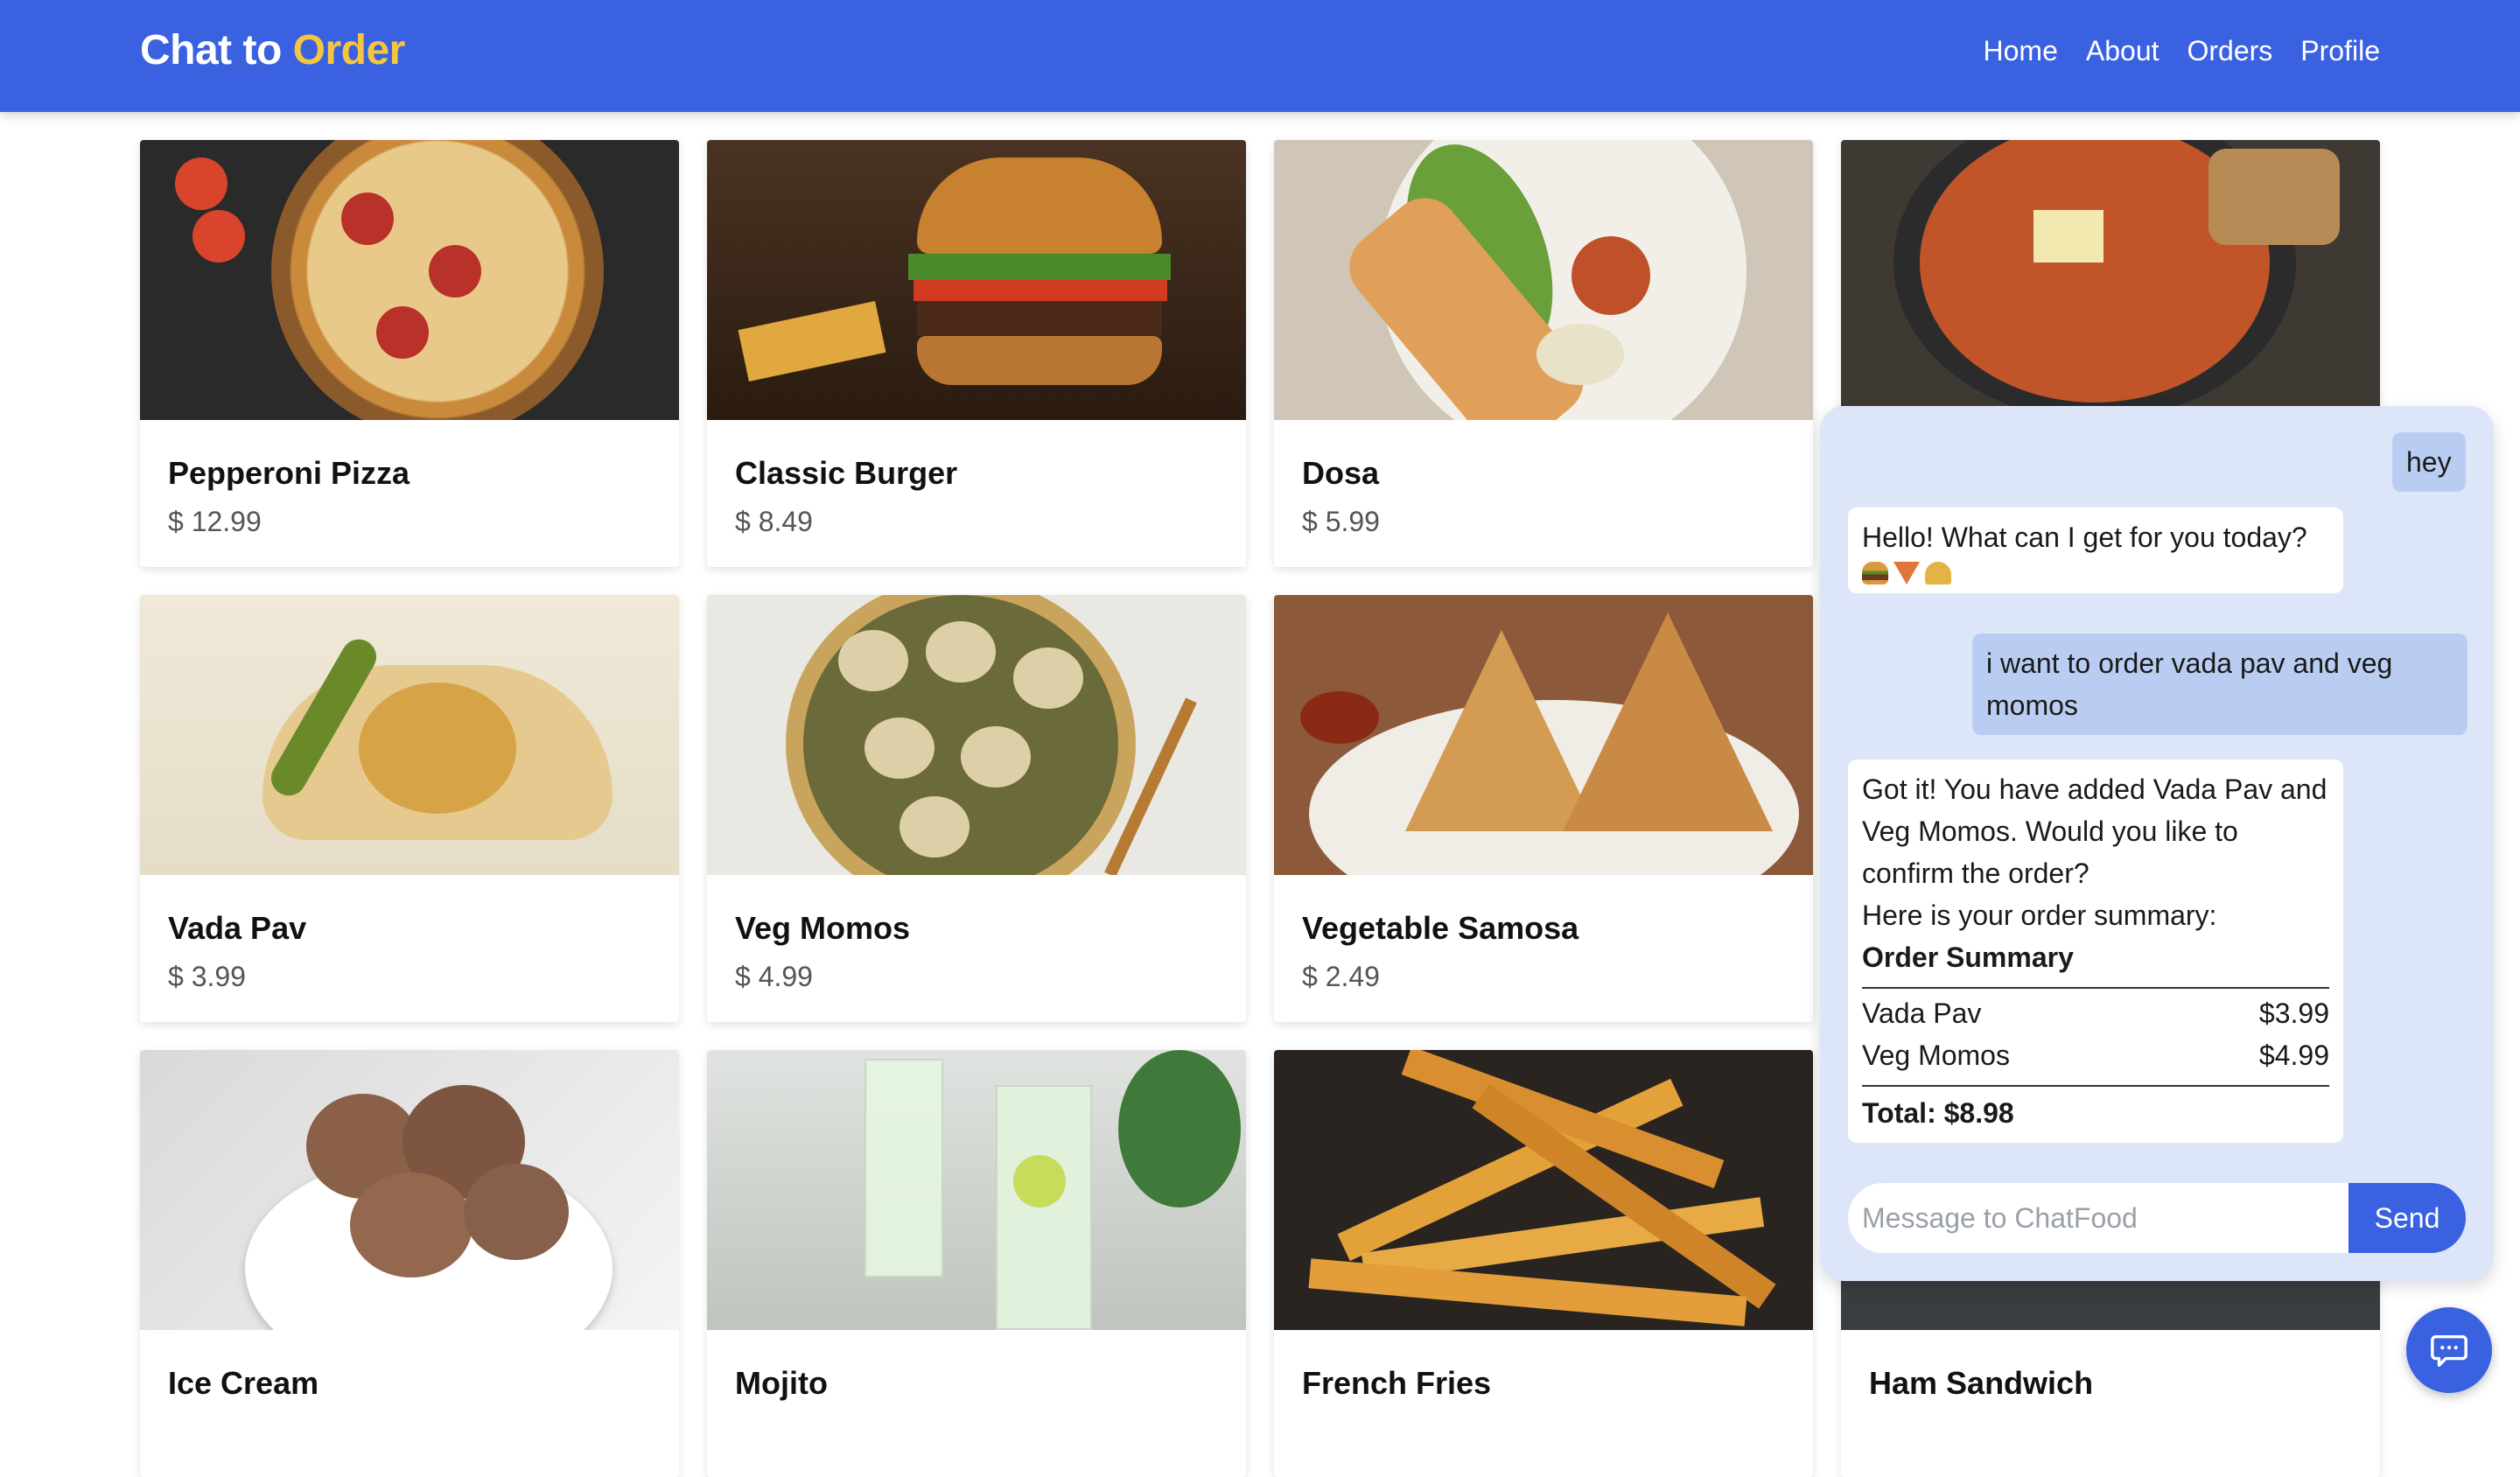 Image resolution: width=2520 pixels, height=1477 pixels. What do you see at coordinates (1341, 521) in the screenshot?
I see `item-price: $ 5.99` at bounding box center [1341, 521].